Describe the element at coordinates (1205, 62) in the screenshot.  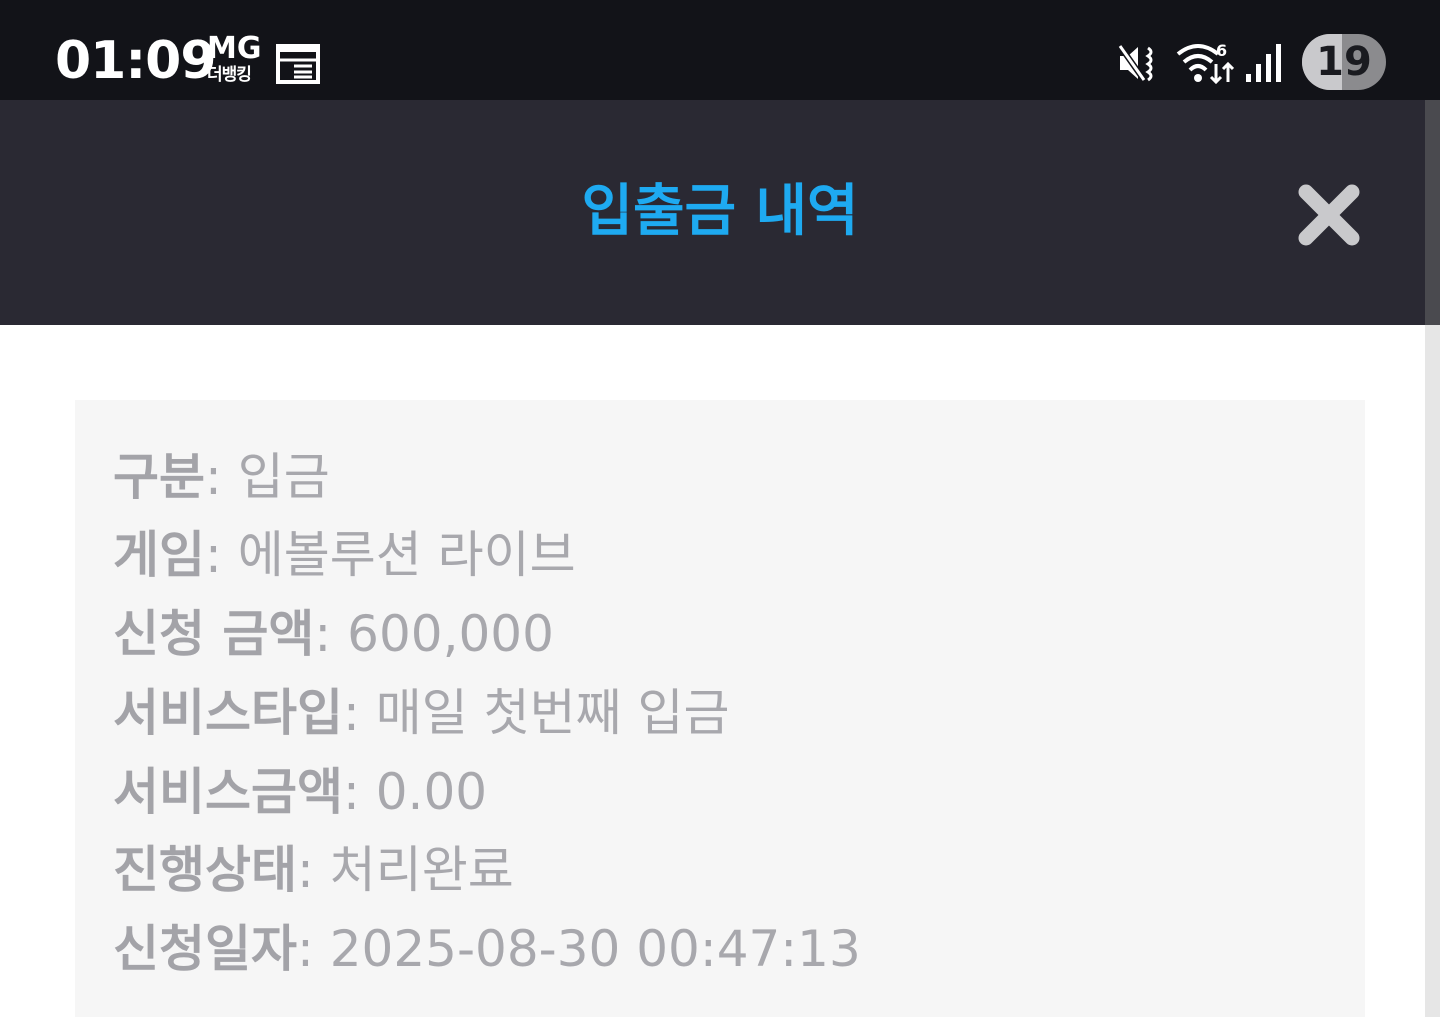
I see `wifi-icon: 6` at that location.